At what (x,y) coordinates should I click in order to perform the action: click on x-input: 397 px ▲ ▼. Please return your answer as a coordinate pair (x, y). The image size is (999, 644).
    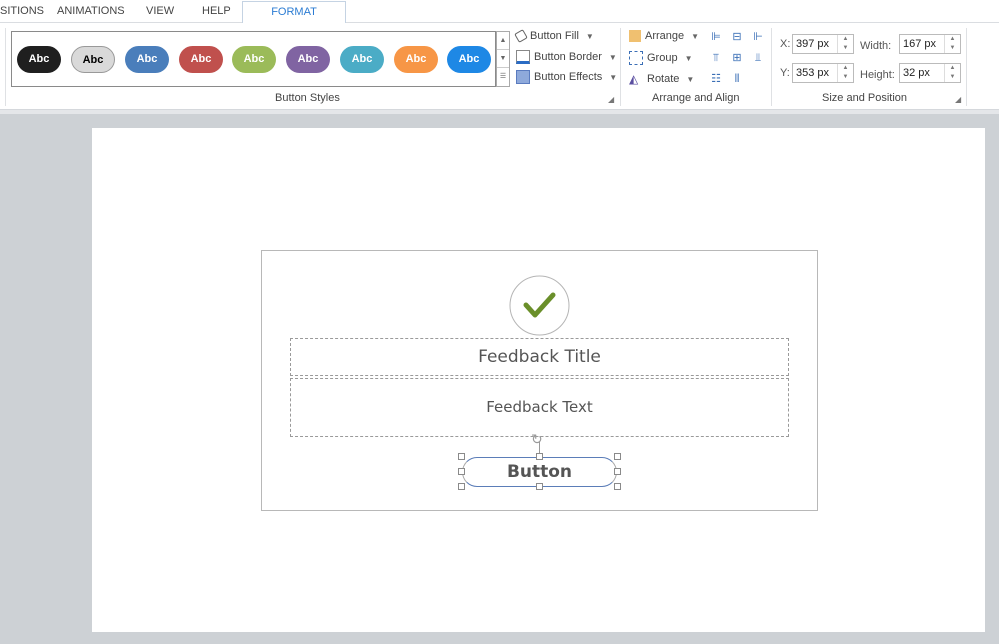
    Looking at the image, I should click on (823, 44).